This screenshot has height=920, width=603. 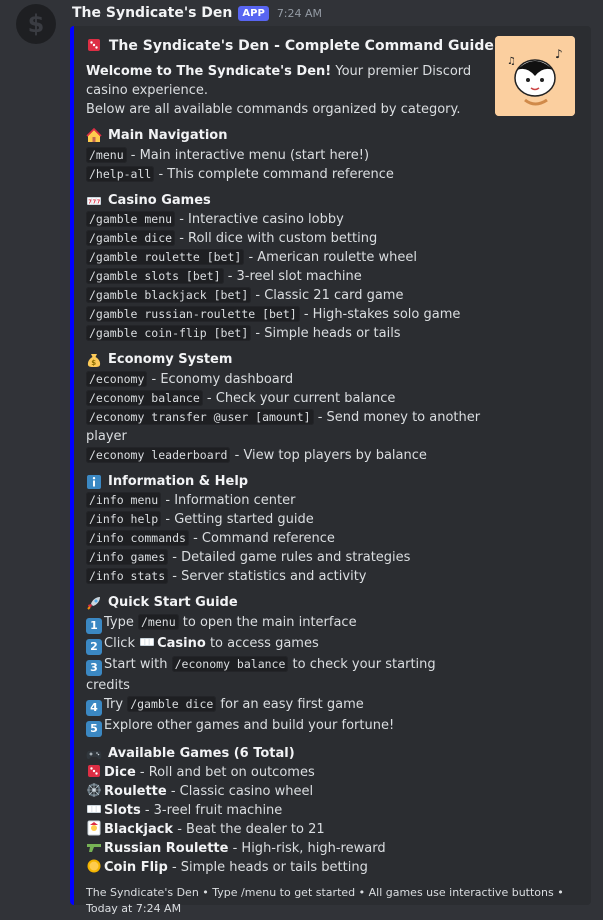 What do you see at coordinates (127, 576) in the screenshot?
I see `command-code: /info stats` at bounding box center [127, 576].